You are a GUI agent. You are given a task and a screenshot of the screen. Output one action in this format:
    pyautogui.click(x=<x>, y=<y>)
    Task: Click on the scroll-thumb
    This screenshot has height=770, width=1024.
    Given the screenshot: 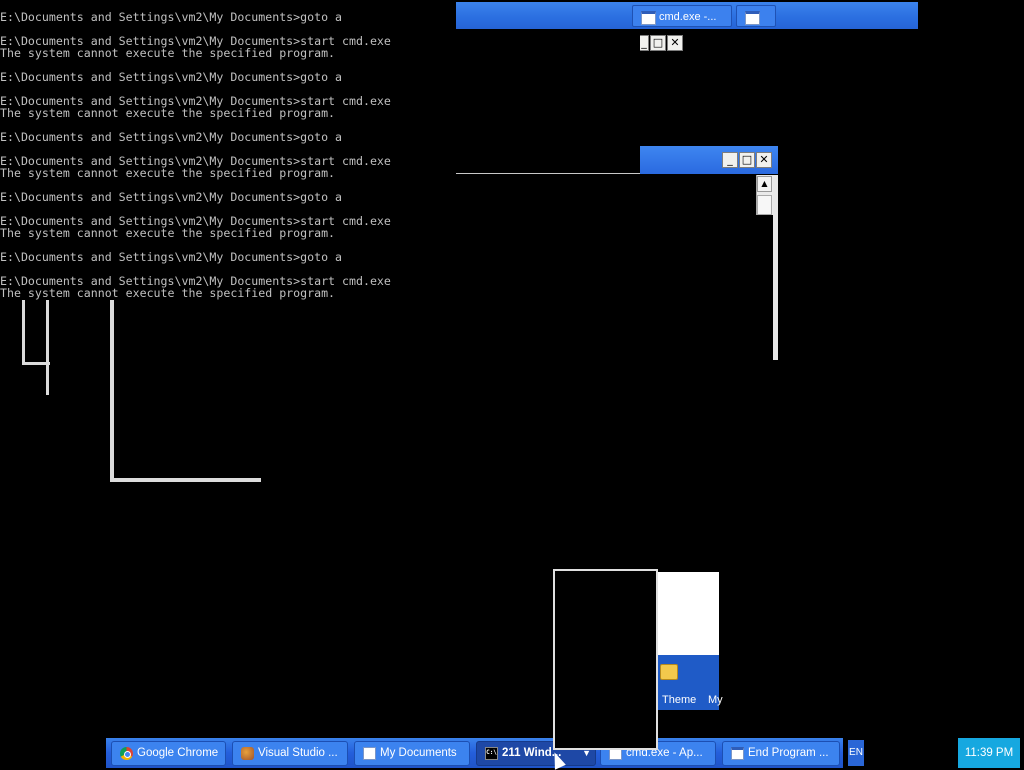 What is the action you would take?
    pyautogui.click(x=764, y=205)
    